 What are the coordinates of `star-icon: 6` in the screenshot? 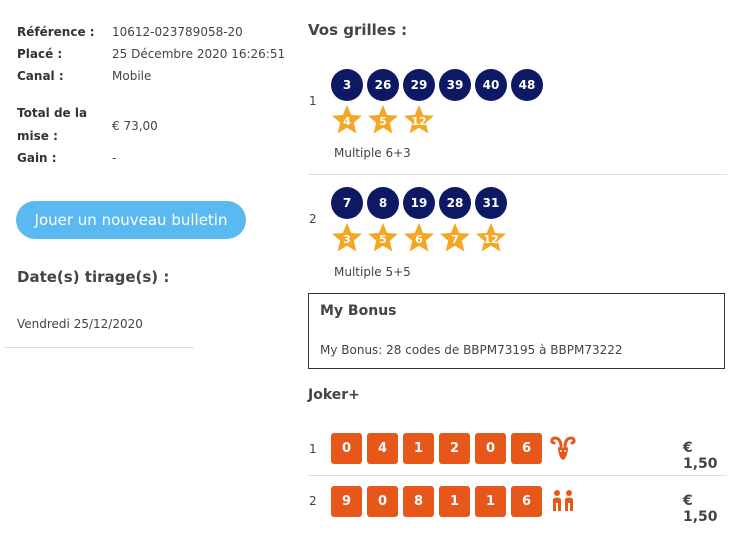 It's located at (419, 238).